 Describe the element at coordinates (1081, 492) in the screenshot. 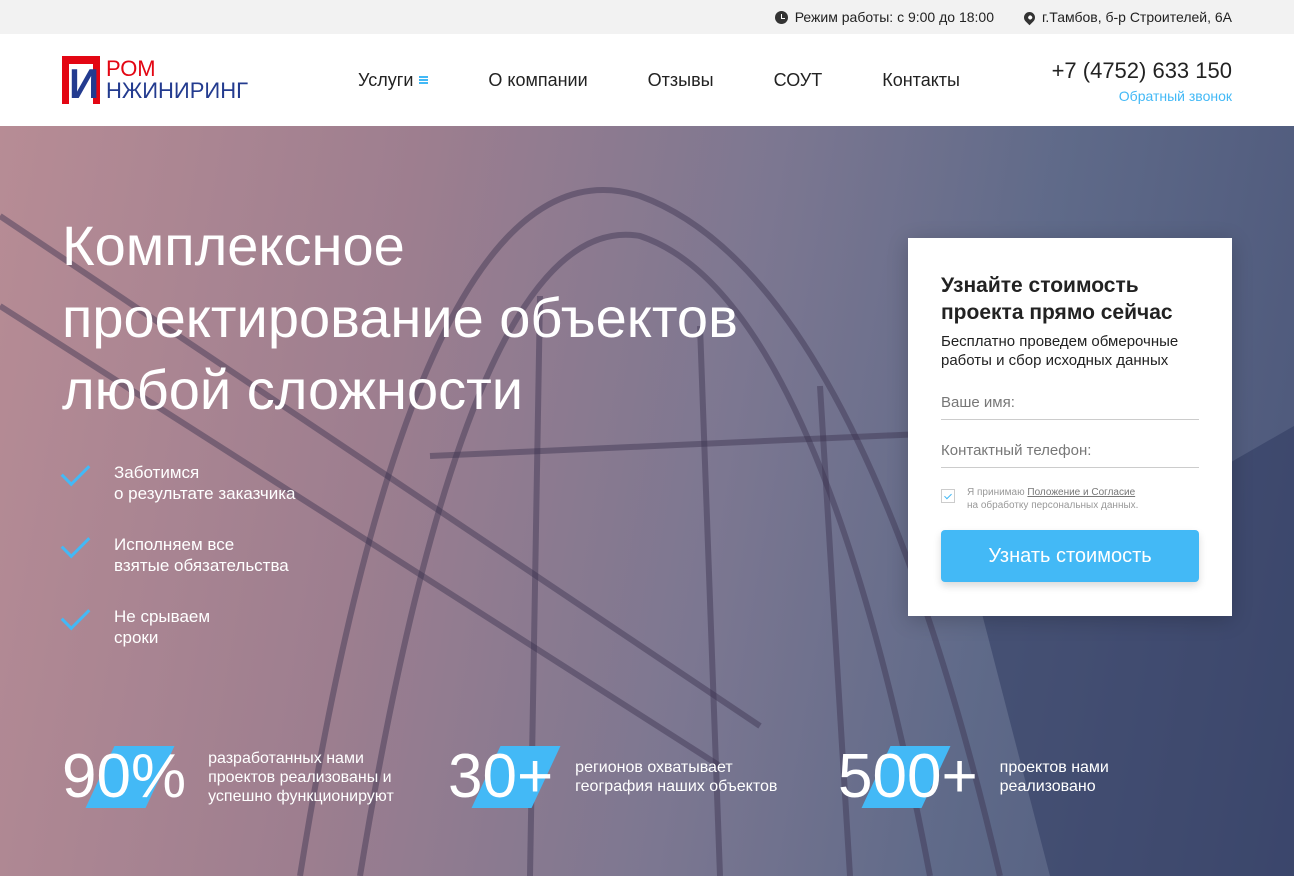

I see `consent-link: Положение и Согласие` at that location.